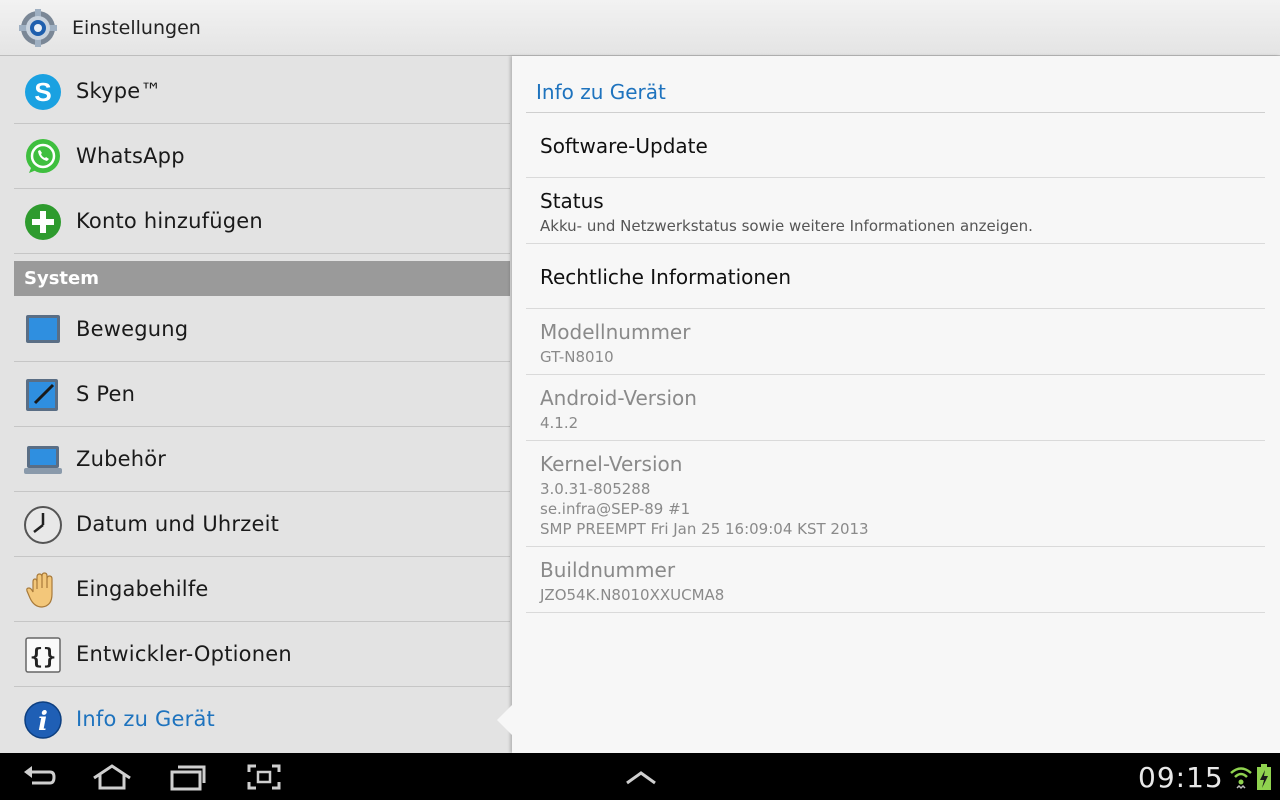 The image size is (1280, 800). I want to click on software-update-item: Software-Update, so click(895, 145).